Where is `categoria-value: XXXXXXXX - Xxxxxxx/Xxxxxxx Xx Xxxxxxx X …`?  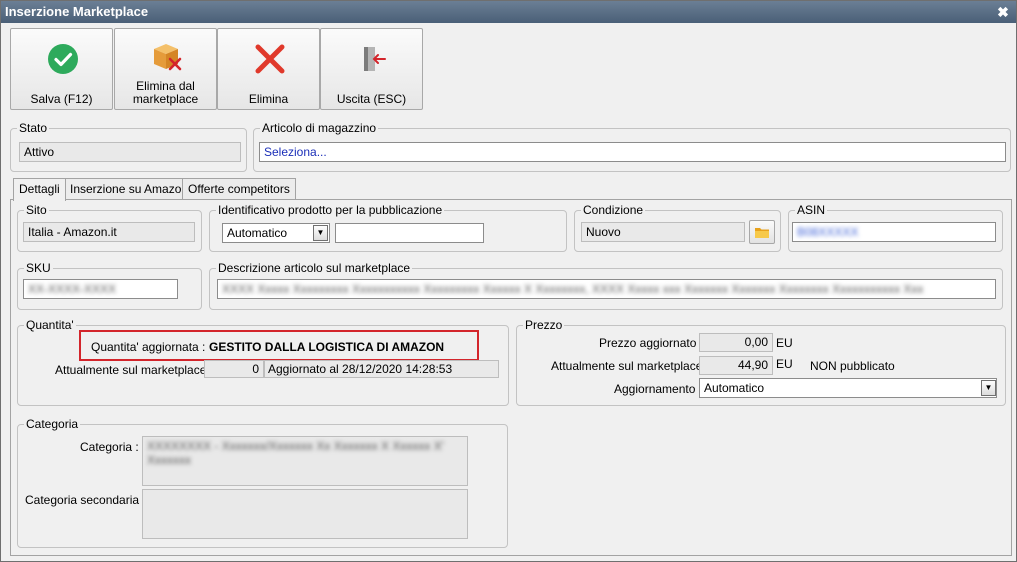 categoria-value: XXXXXXXX - Xxxxxxx/Xxxxxxx Xx Xxxxxxx X … is located at coordinates (296, 453).